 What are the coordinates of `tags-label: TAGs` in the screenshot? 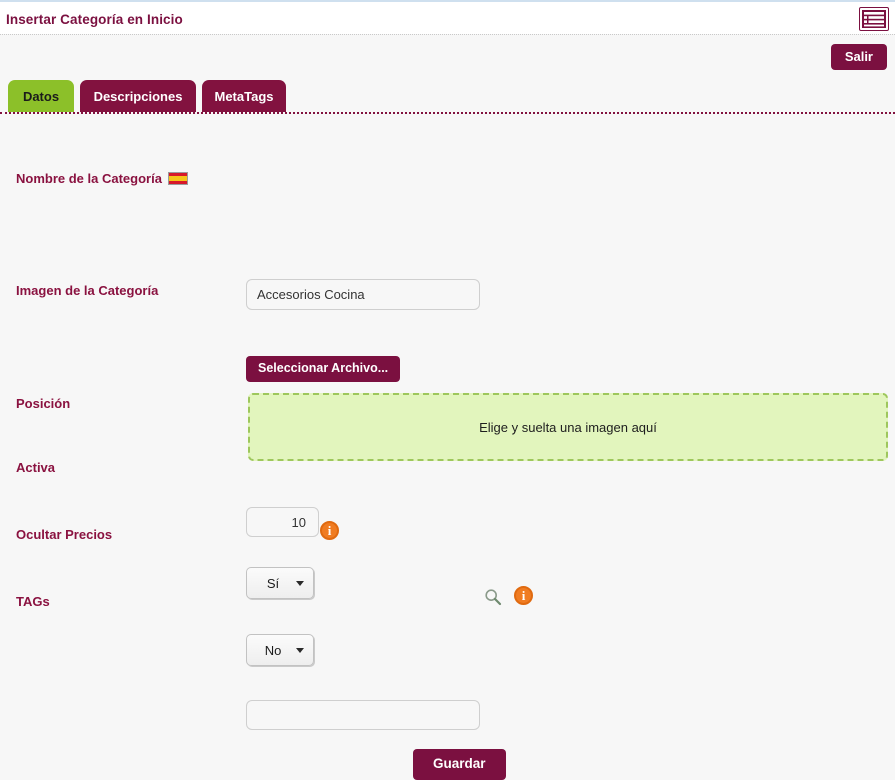 It's located at (33, 601).